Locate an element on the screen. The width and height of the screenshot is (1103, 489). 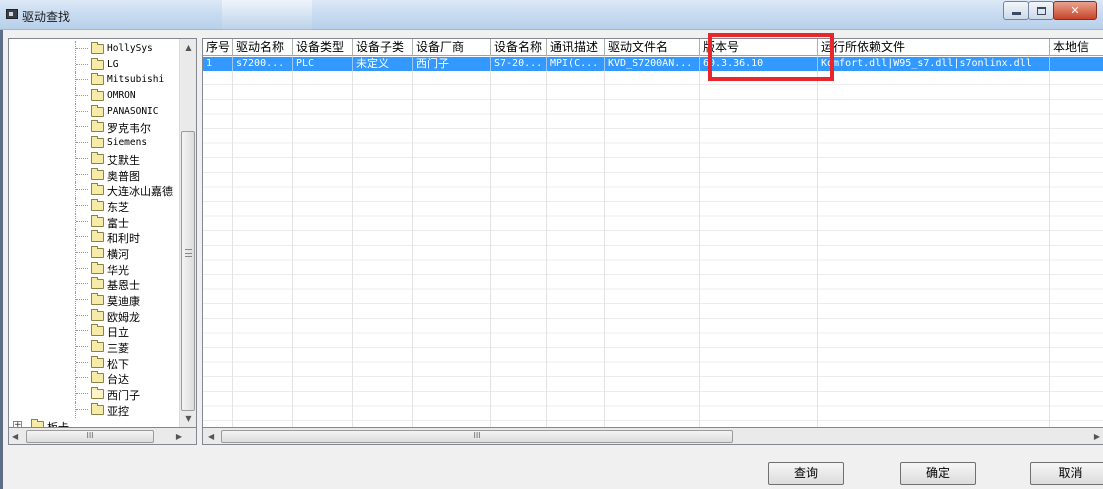
tree-item: 莫迪康 is located at coordinates (95, 300).